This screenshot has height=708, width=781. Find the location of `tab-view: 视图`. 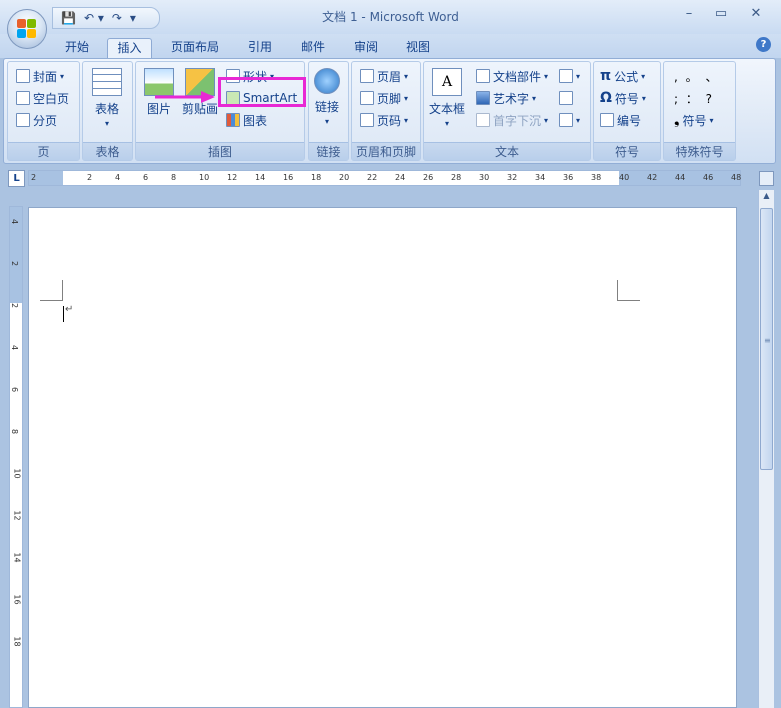

tab-view: 视图 is located at coordinates (418, 48).